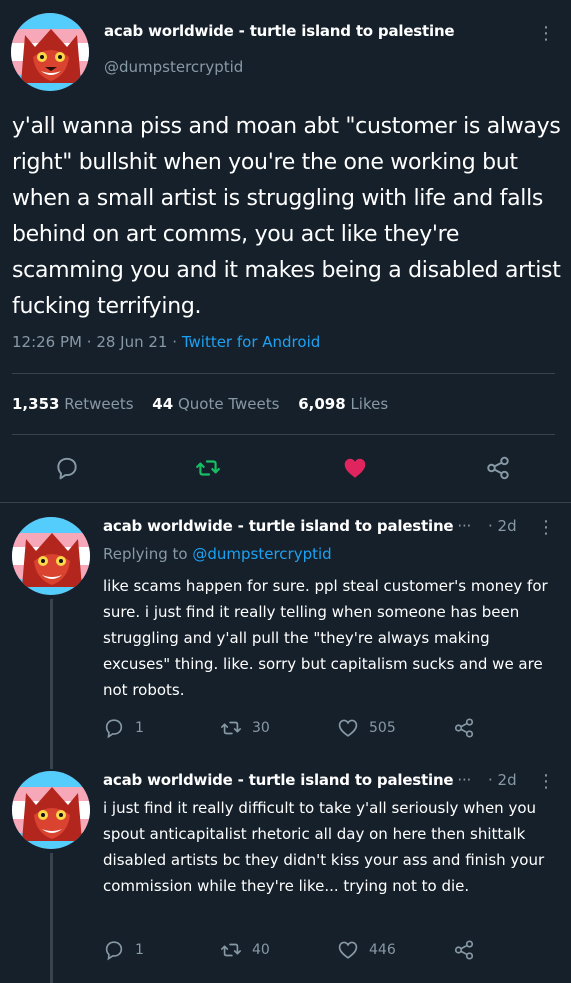  I want to click on like-count: 446, so click(382, 950).